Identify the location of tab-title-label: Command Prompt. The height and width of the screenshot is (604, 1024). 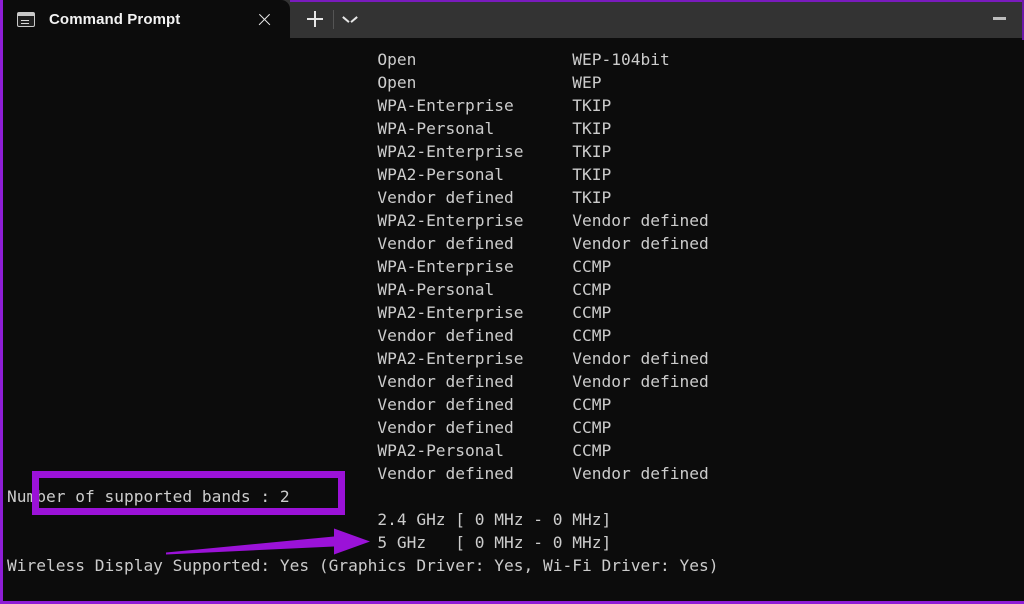
(115, 19).